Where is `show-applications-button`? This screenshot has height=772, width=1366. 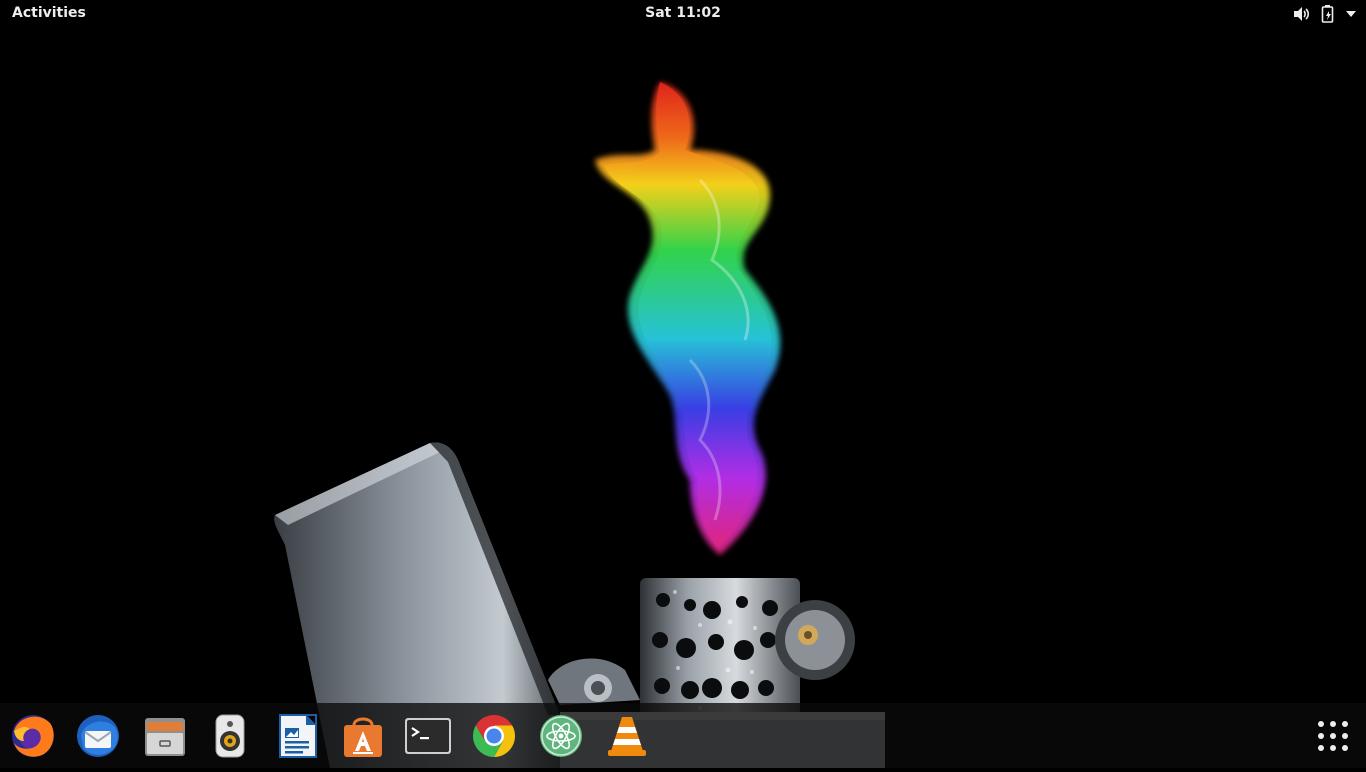
show-applications-button is located at coordinates (1333, 736).